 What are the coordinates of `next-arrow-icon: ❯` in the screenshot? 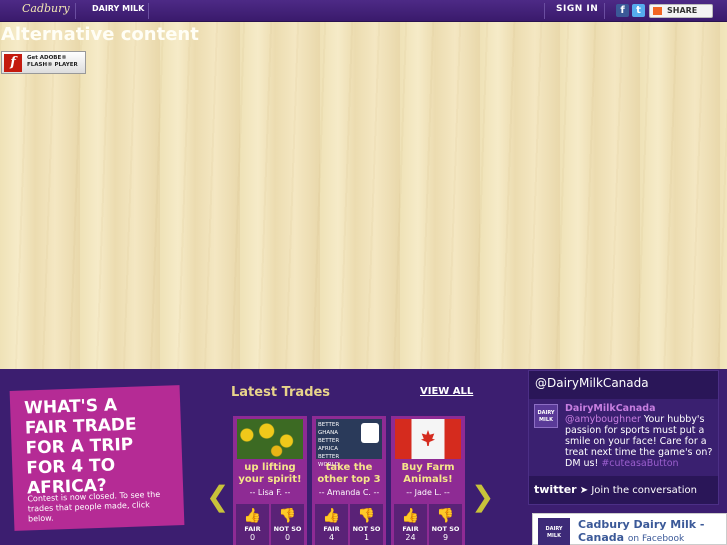 It's located at (482, 496).